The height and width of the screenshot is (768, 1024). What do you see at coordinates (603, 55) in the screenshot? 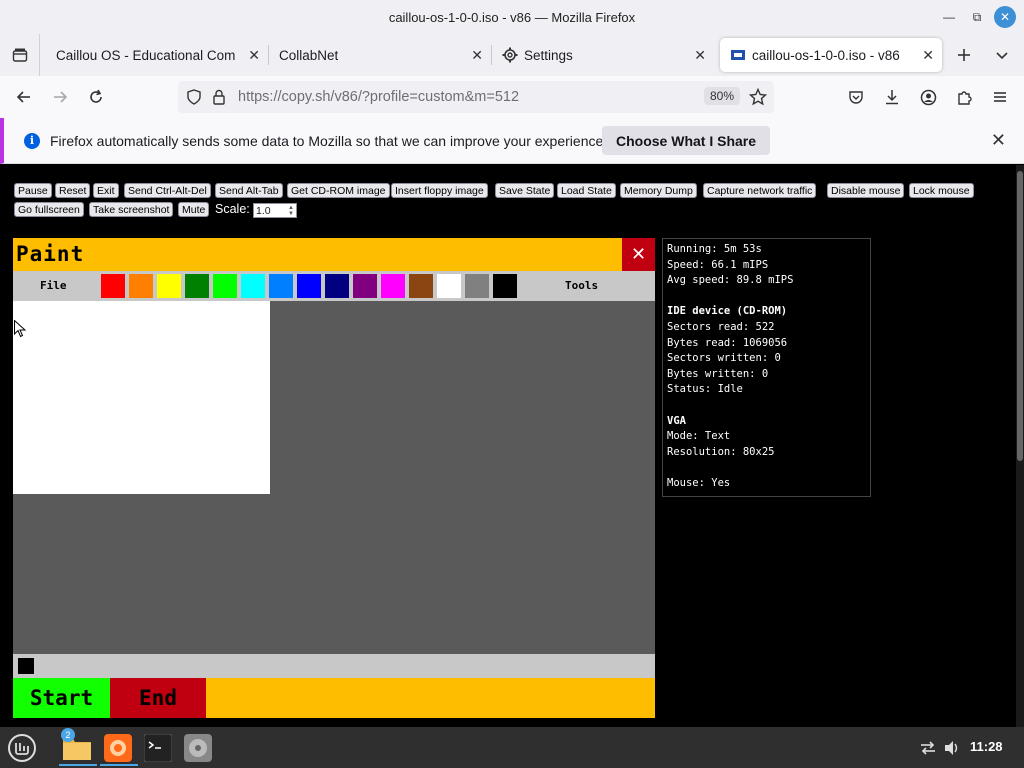
I see `tab-settings: Settings ✕` at bounding box center [603, 55].